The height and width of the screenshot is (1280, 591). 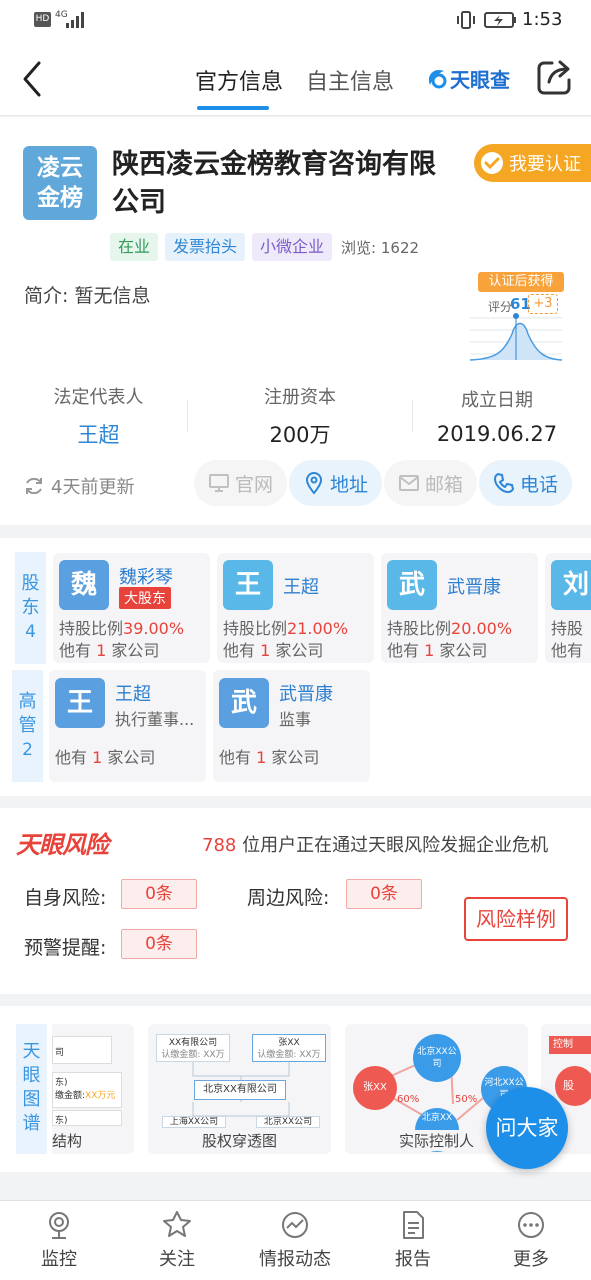 What do you see at coordinates (239, 80) in the screenshot?
I see `tab-official-info: 官方信息` at bounding box center [239, 80].